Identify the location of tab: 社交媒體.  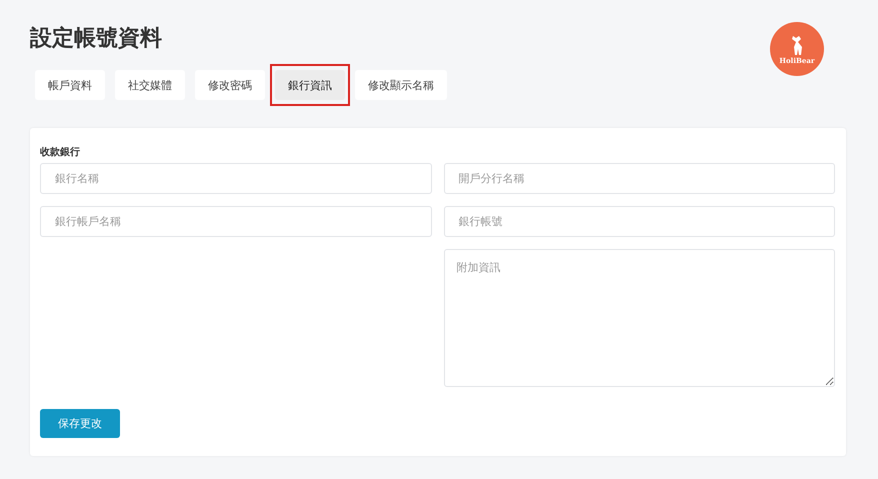
(150, 85).